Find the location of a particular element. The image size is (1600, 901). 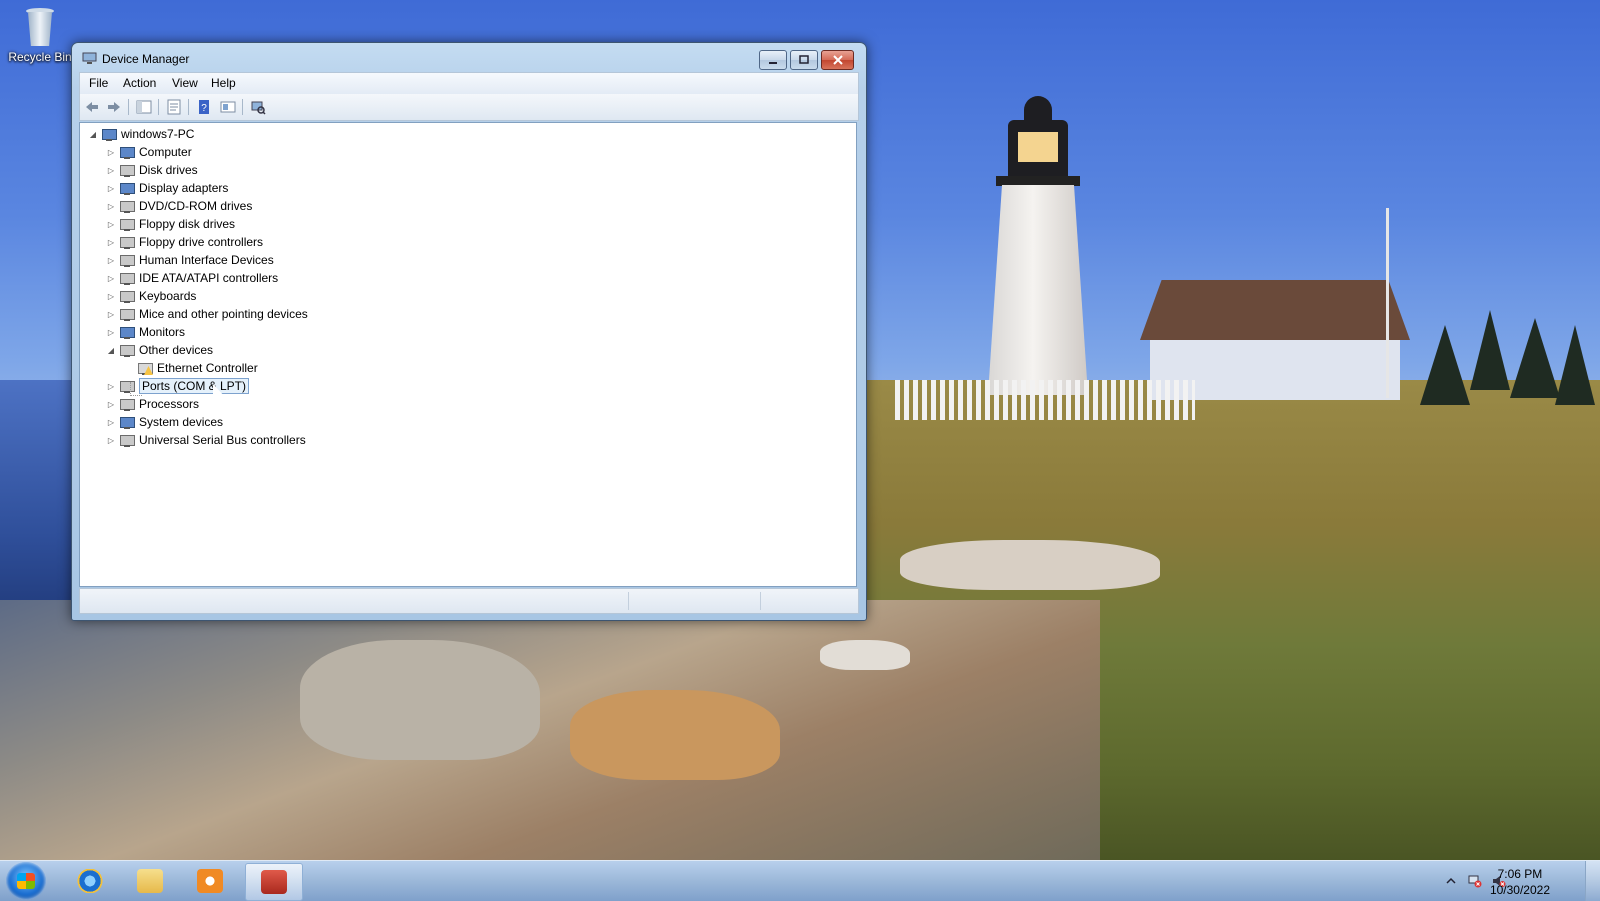

tree-item-ide-ata-atapi-controllers: ▷ IDE ATA/ATAPI controllers is located at coordinates (192, 278).